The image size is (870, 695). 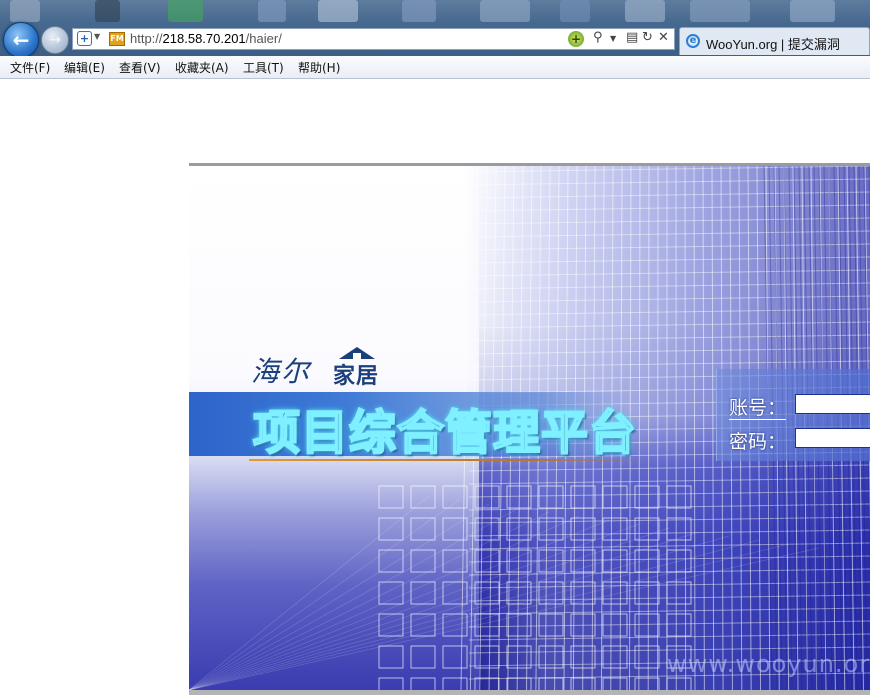 What do you see at coordinates (319, 67) in the screenshot?
I see `menu-help: 帮助(H)` at bounding box center [319, 67].